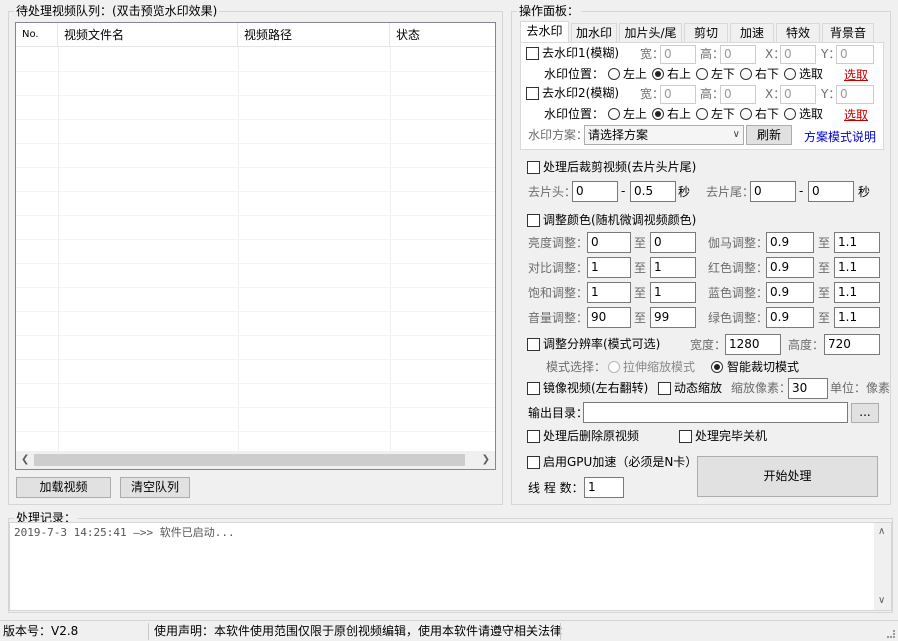  I want to click on tab-speed: 加速, so click(752, 33).